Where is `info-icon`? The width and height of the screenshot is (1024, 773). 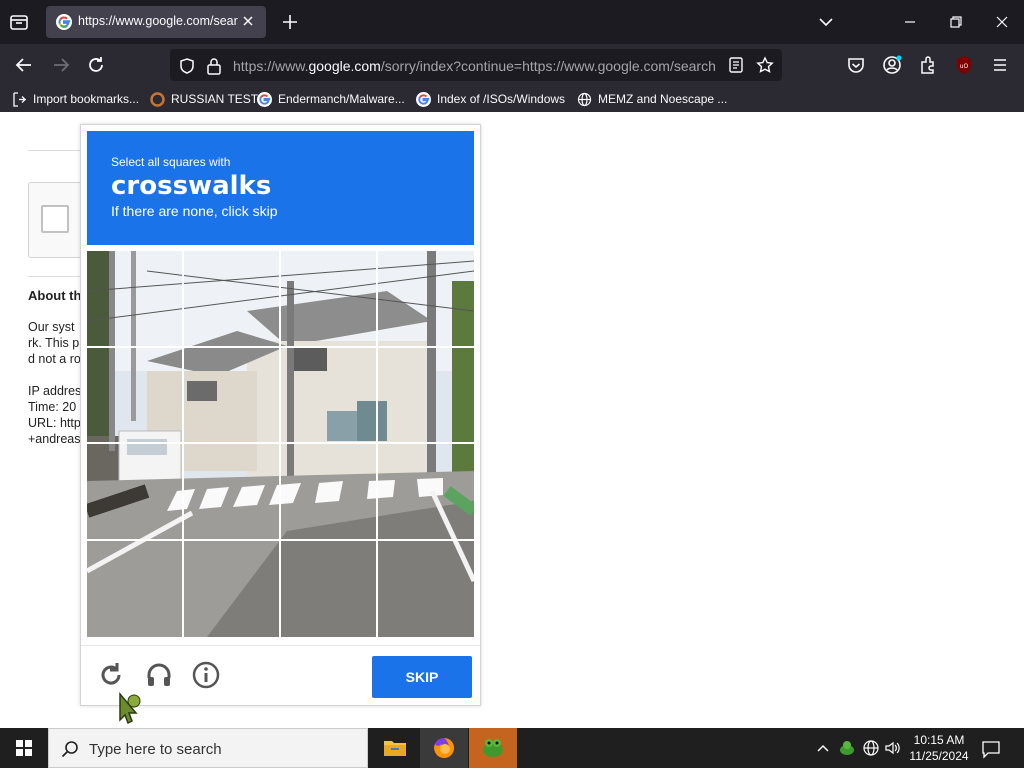
info-icon is located at coordinates (206, 675).